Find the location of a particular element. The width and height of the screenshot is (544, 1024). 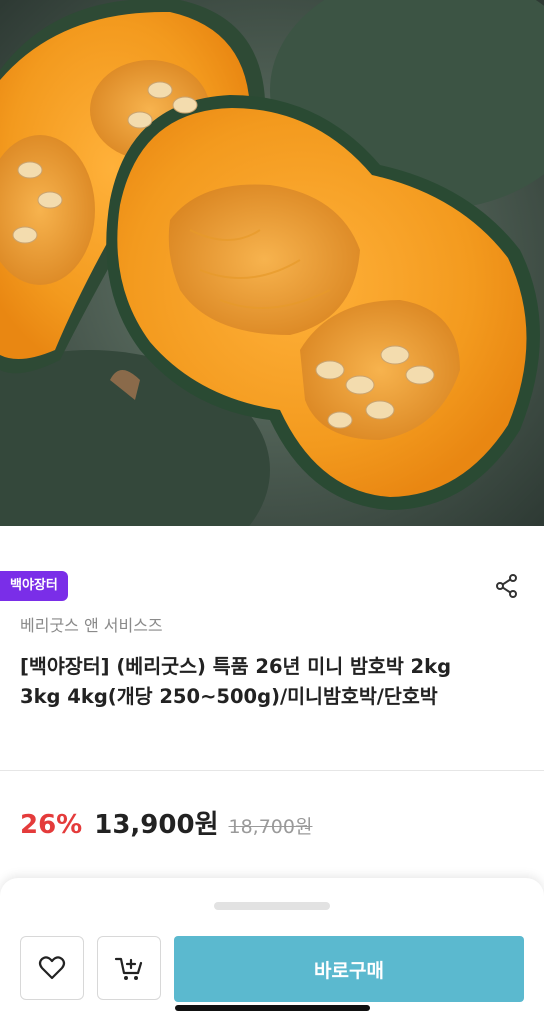

heart-icon is located at coordinates (52, 968).